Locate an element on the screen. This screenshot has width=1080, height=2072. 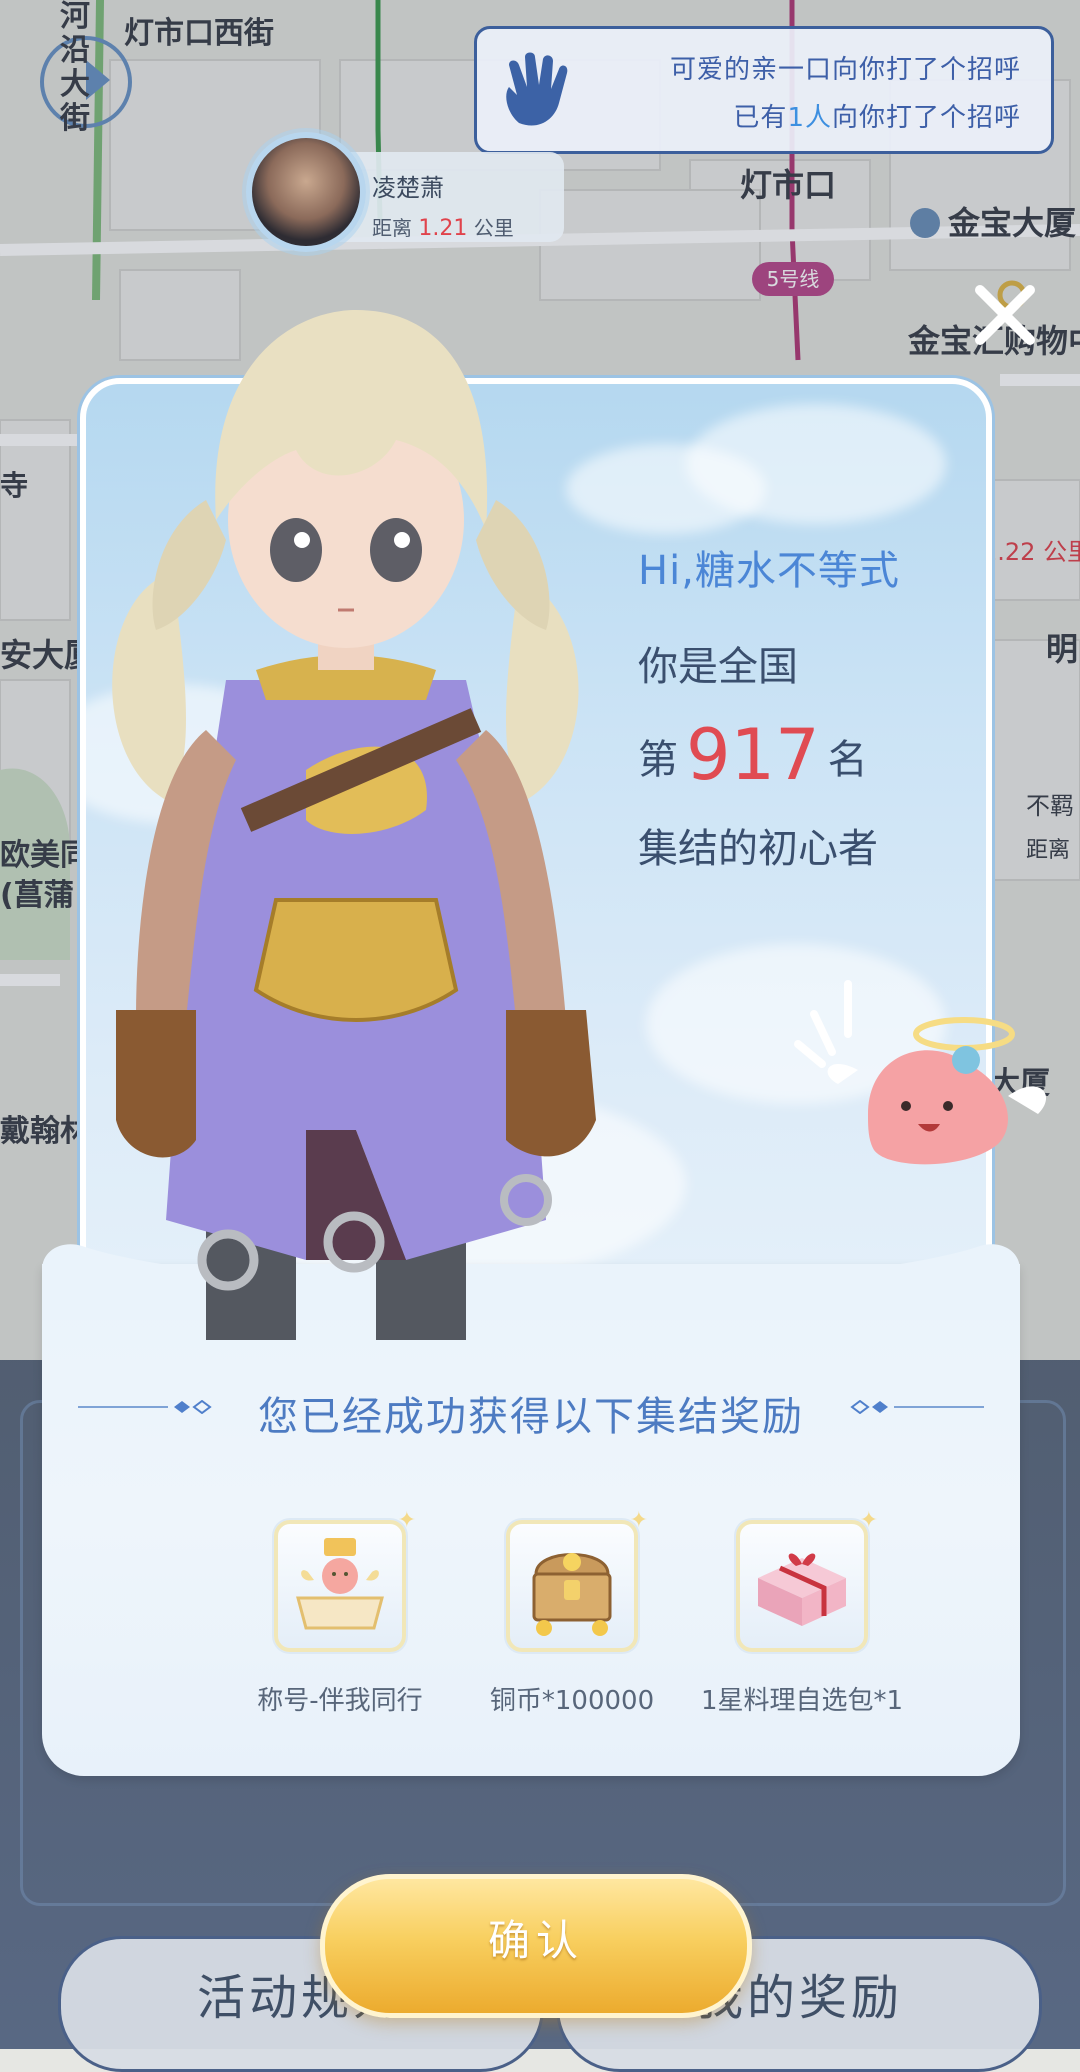
treasure-chest-icon is located at coordinates (572, 1594).